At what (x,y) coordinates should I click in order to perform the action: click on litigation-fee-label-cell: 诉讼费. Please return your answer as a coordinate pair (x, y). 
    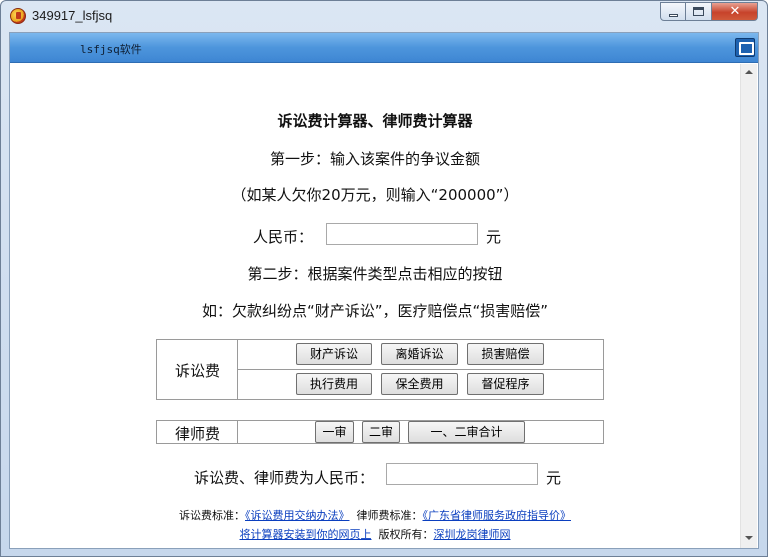
    Looking at the image, I should click on (197, 369).